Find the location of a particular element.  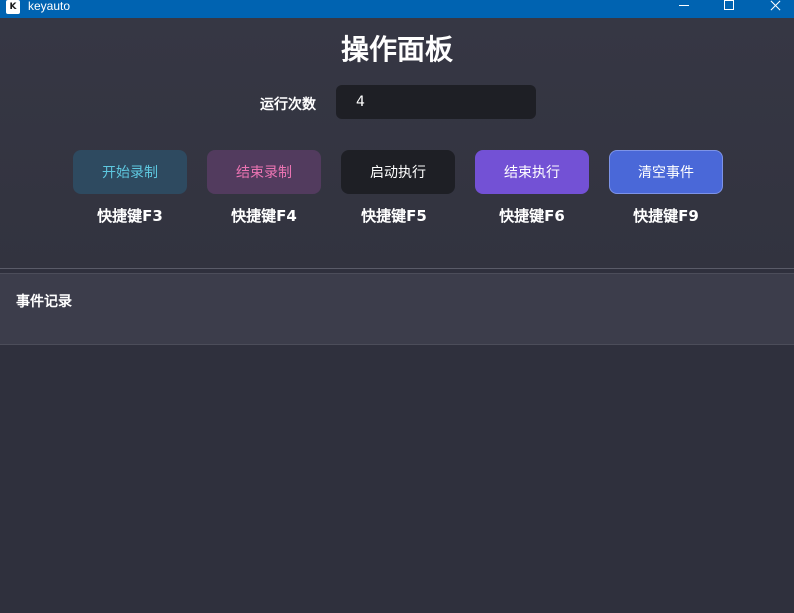

section-divider is located at coordinates (397, 268).